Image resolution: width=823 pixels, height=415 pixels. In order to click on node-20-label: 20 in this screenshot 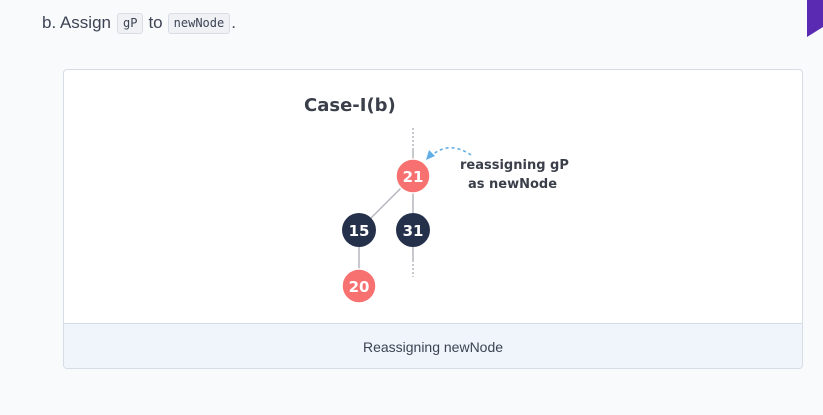, I will do `click(359, 287)`.